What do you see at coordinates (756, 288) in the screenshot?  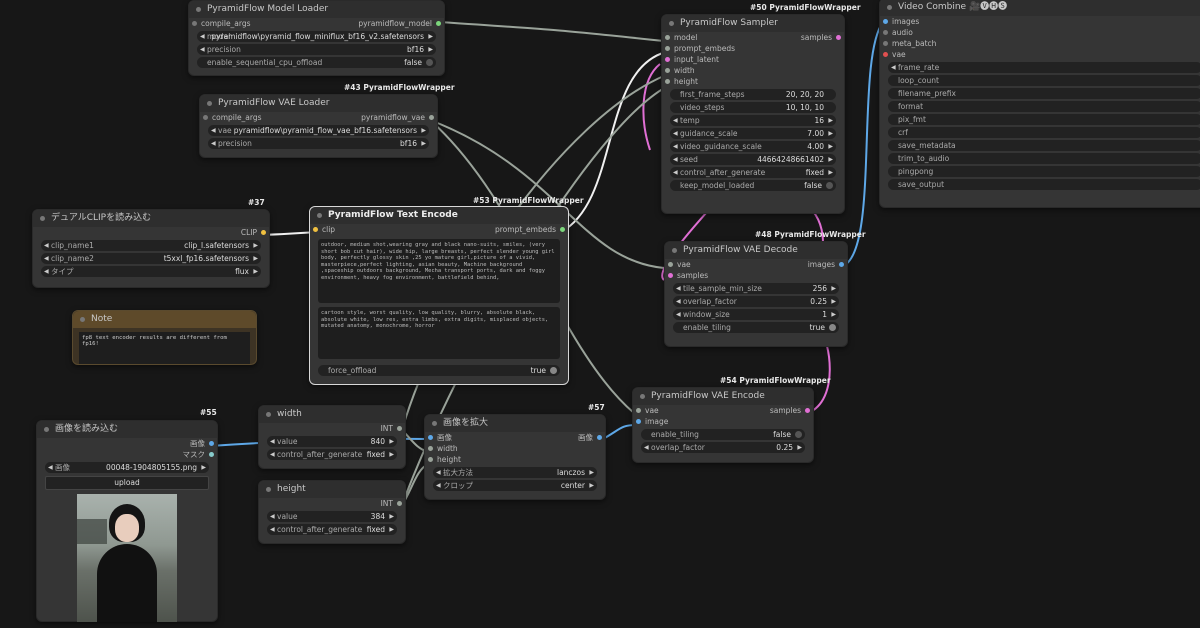 I see `tile-sample-min-size-widget: ◀ tile_sample_min_size 256 ▶` at bounding box center [756, 288].